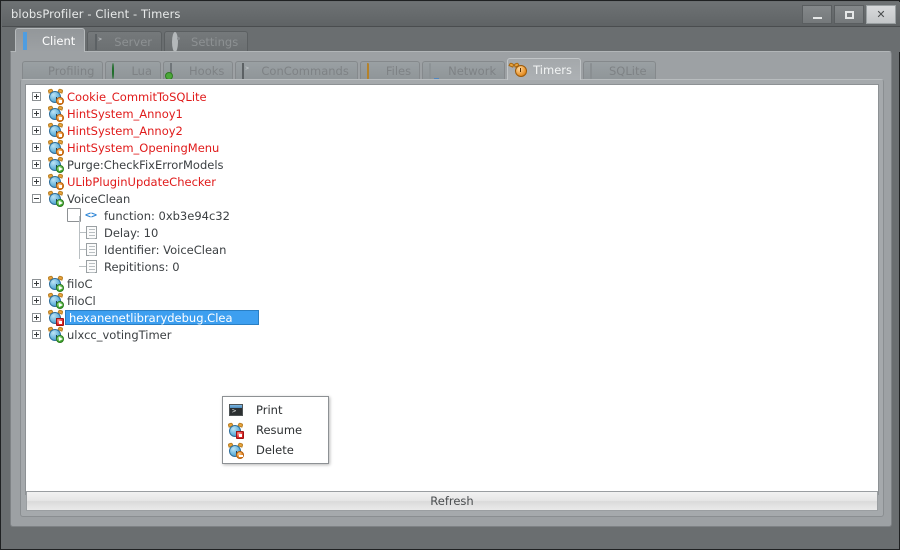  What do you see at coordinates (452, 147) in the screenshot?
I see `table-row: HintSystem_OpeningMenu` at bounding box center [452, 147].